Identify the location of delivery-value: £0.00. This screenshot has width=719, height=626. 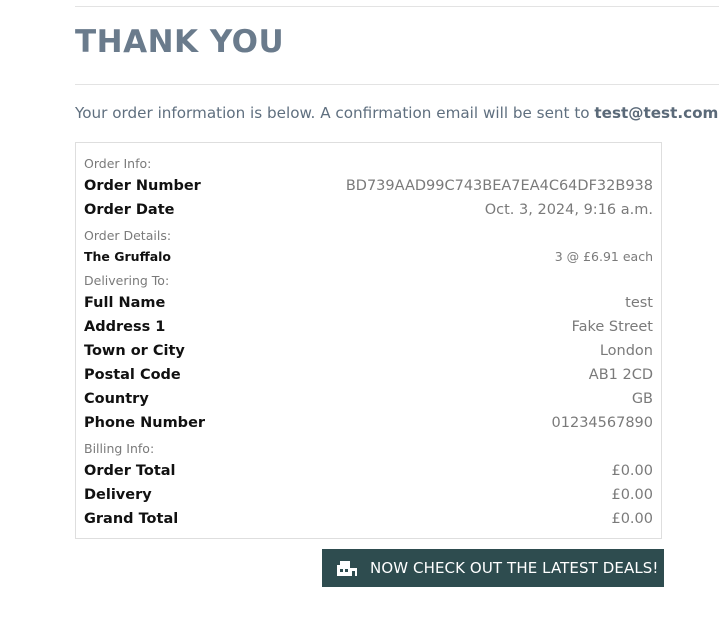
(632, 495).